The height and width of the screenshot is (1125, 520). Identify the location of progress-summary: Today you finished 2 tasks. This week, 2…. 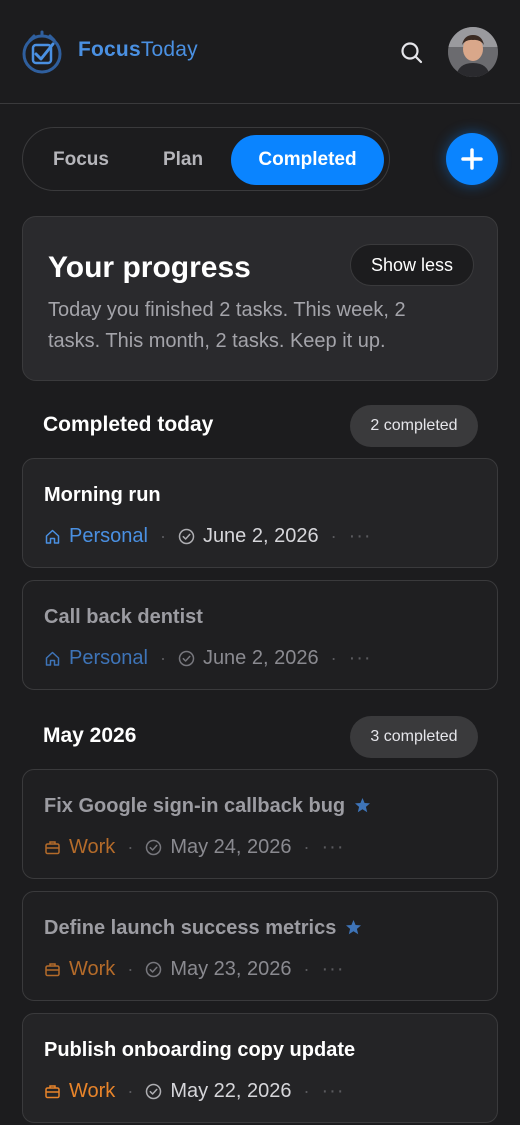
(227, 325).